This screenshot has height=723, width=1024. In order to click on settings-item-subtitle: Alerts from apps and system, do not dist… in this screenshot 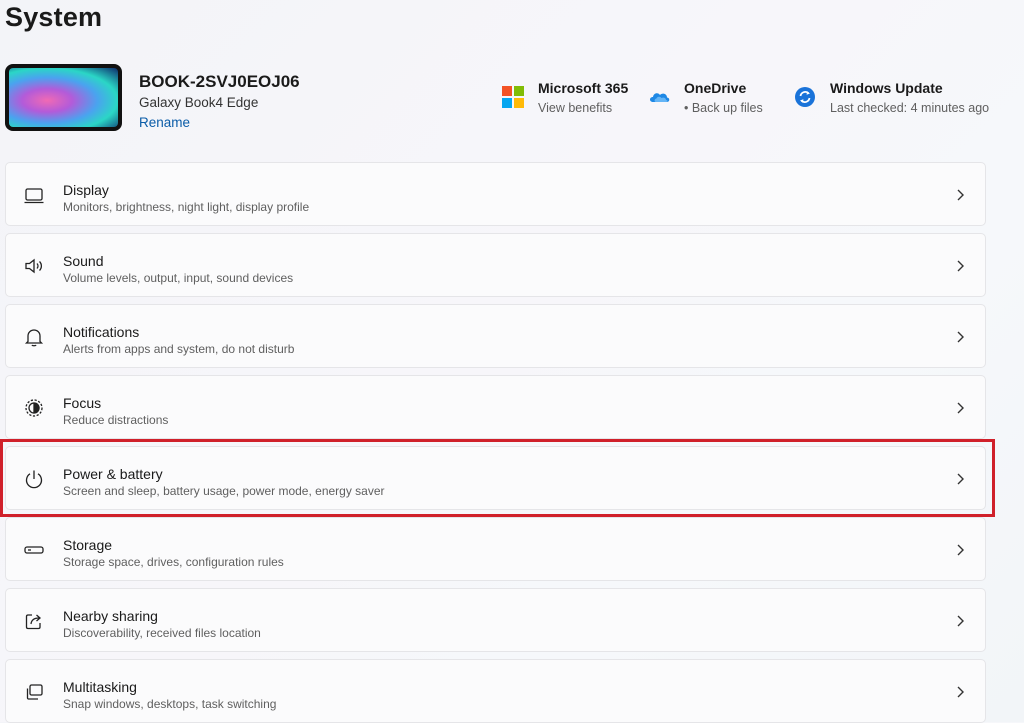, I will do `click(179, 349)`.